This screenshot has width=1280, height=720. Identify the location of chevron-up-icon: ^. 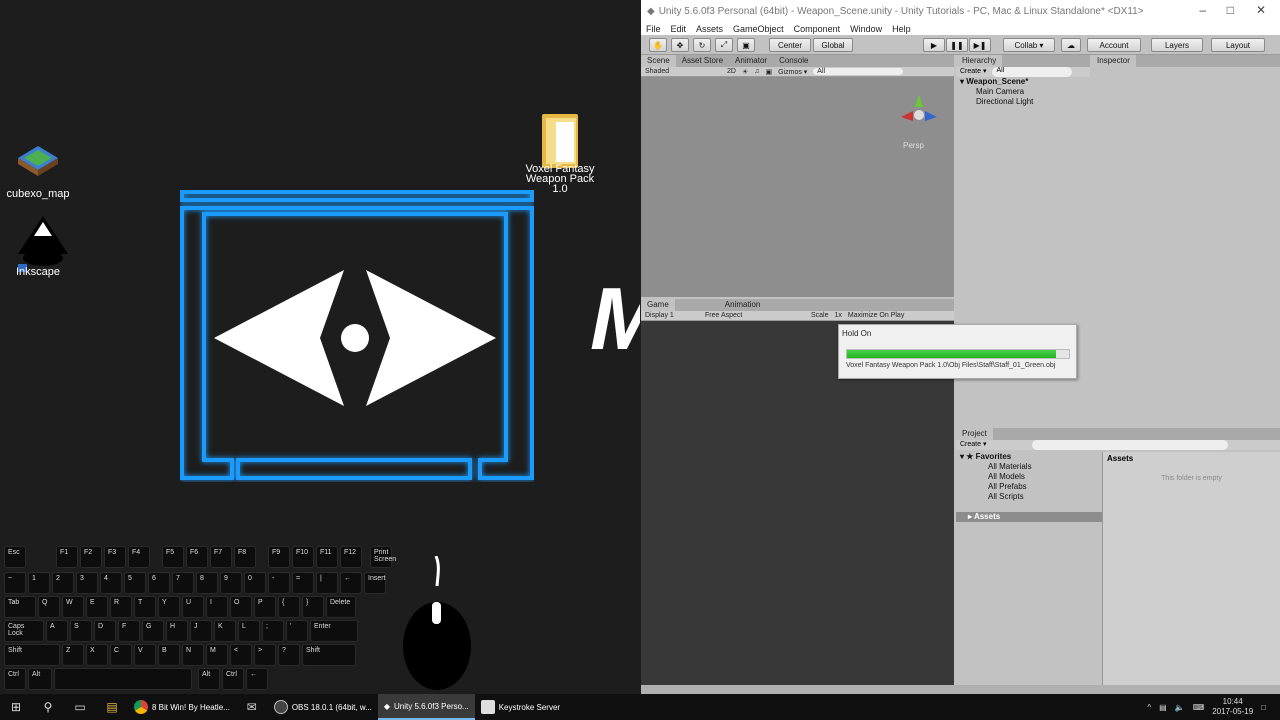
(1149, 707).